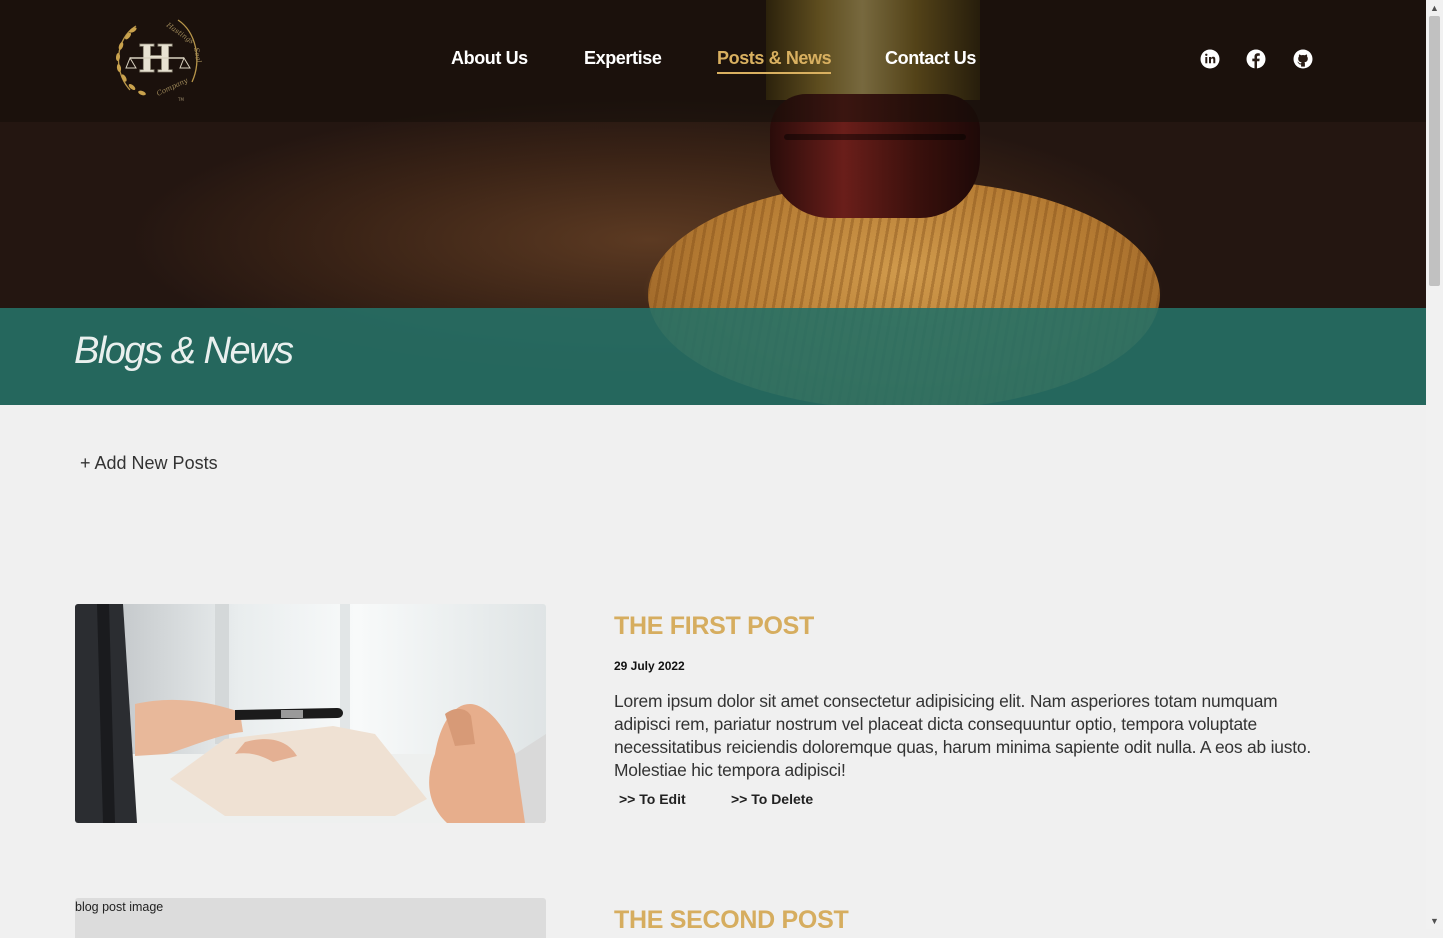 Image resolution: width=1443 pixels, height=938 pixels. What do you see at coordinates (180, 99) in the screenshot?
I see `svg-text: TM` at bounding box center [180, 99].